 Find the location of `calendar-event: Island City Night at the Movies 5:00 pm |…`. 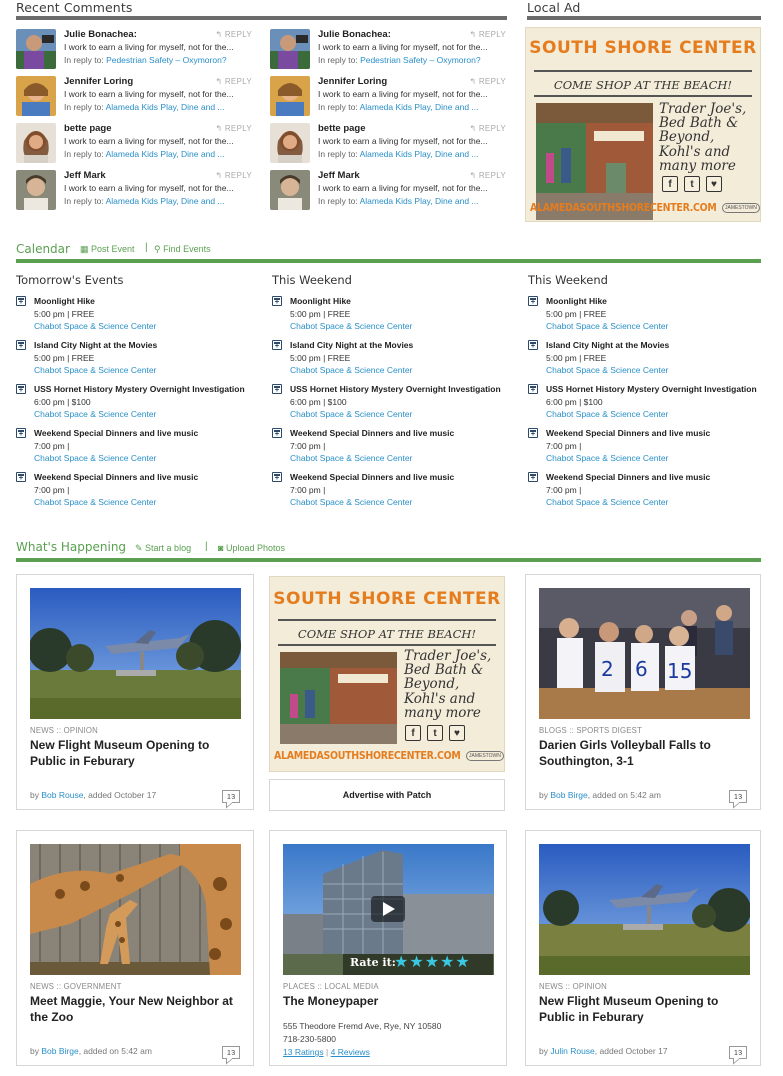

calendar-event: Island City Night at the Movies 5:00 pm |… is located at coordinates (136, 358).